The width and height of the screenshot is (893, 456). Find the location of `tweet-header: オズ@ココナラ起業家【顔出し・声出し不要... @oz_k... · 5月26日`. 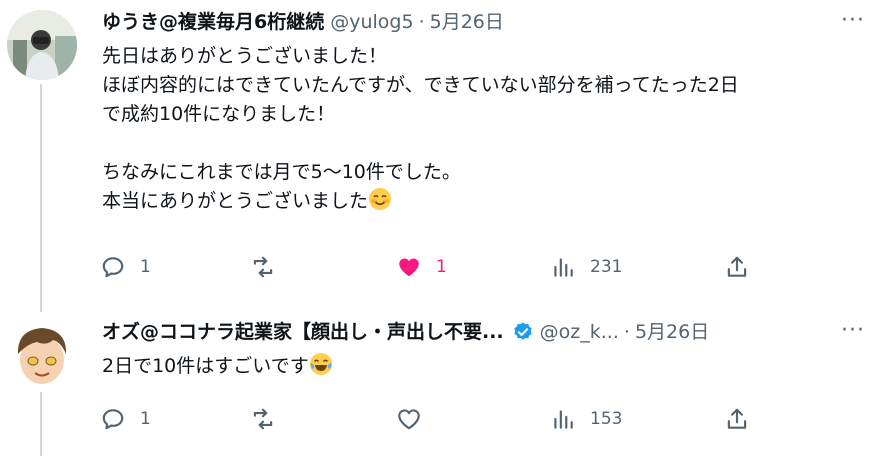

tweet-header: オズ@ココナラ起業家【顔出し・声出し不要... @oz_k... · 5月26日 is located at coordinates (405, 332).